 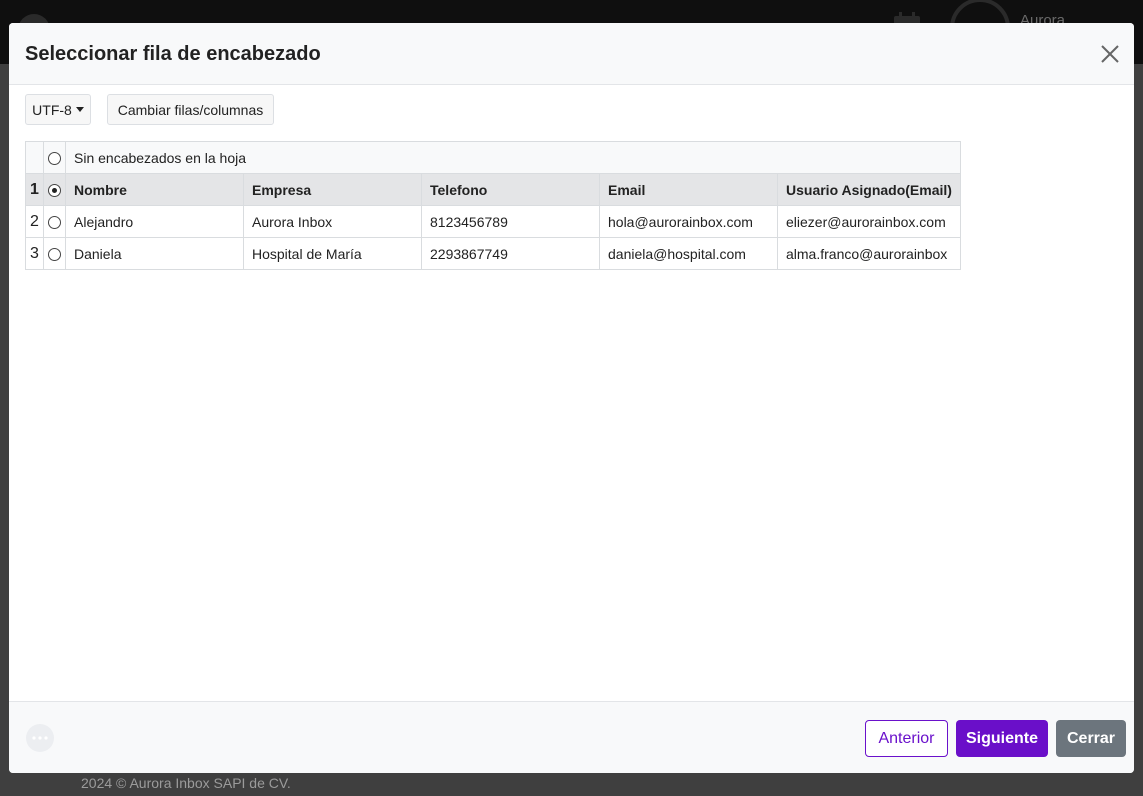 What do you see at coordinates (869, 221) in the screenshot?
I see `table-cell: eliezer@aurorainbox.com` at bounding box center [869, 221].